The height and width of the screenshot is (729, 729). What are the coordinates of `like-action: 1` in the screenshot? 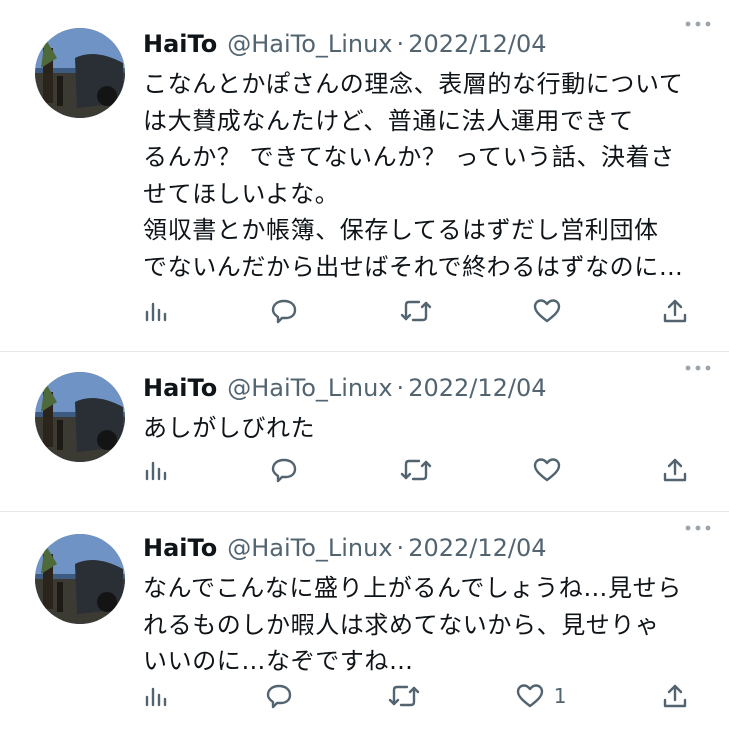 It's located at (541, 696).